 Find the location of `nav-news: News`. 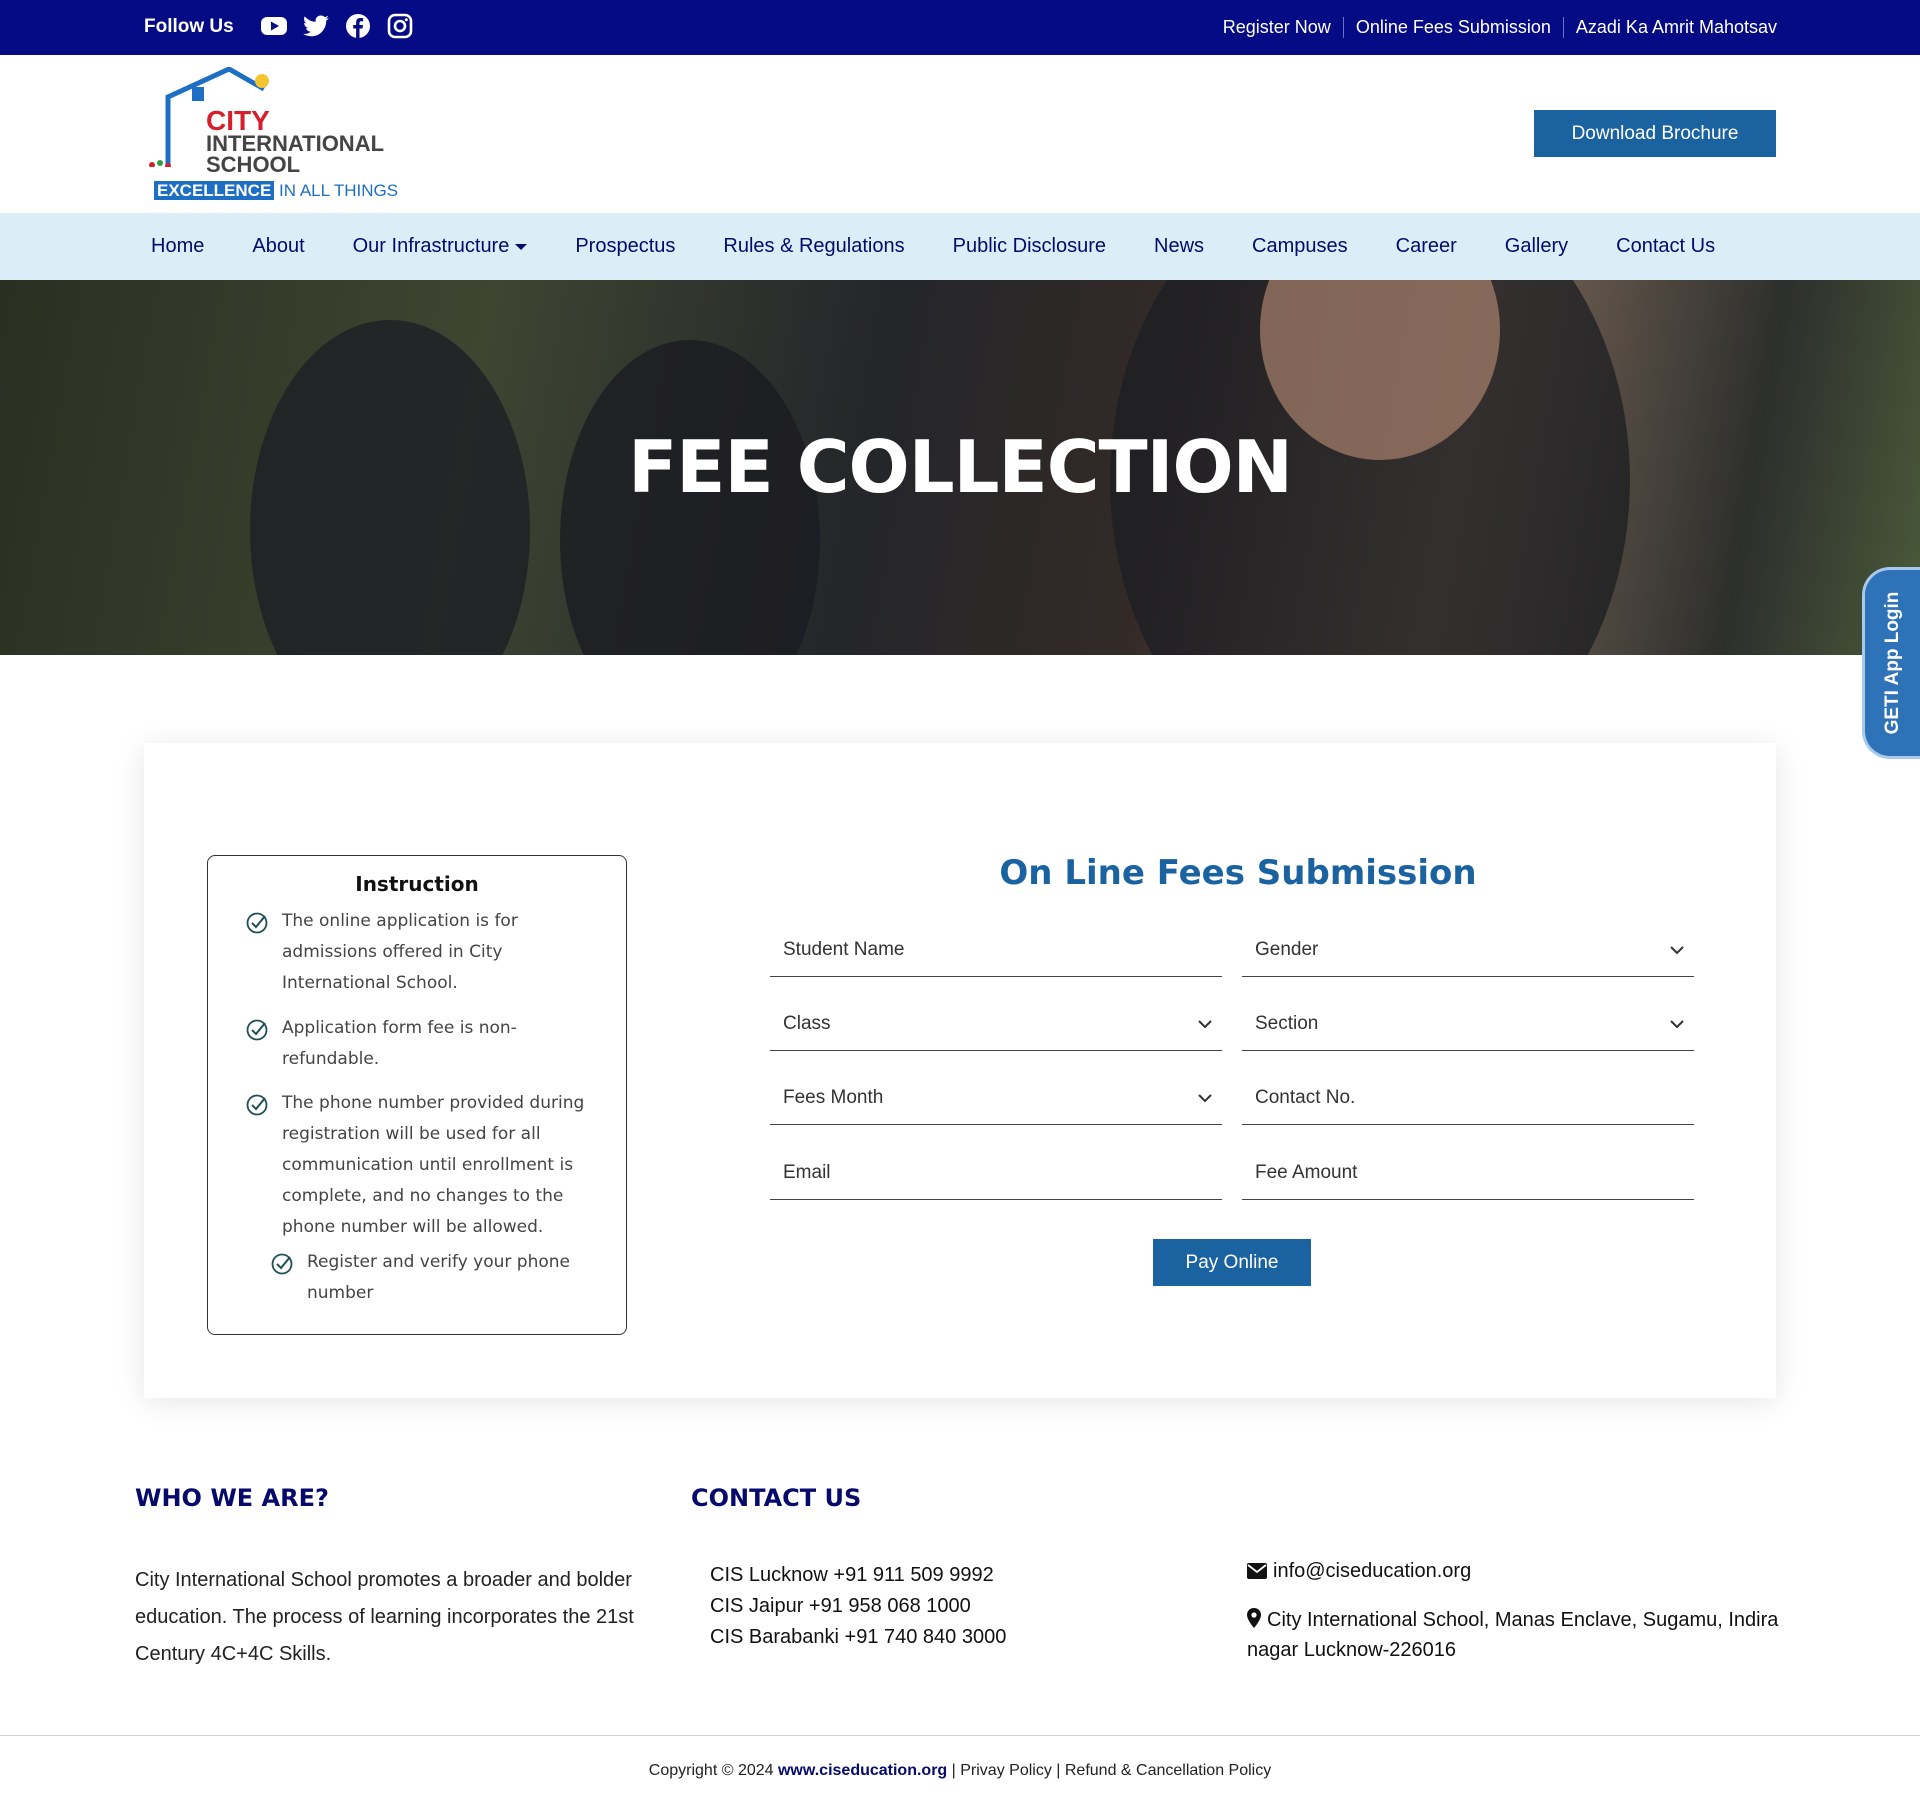

nav-news: News is located at coordinates (1179, 246).